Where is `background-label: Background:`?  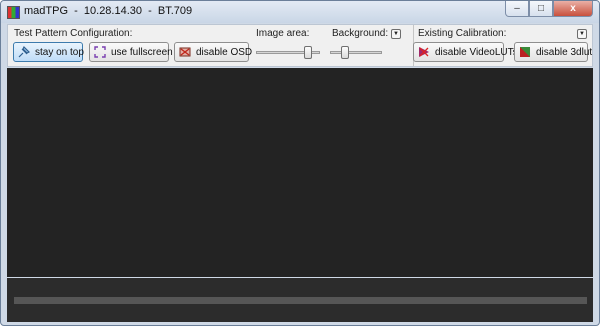 background-label: Background: is located at coordinates (360, 33).